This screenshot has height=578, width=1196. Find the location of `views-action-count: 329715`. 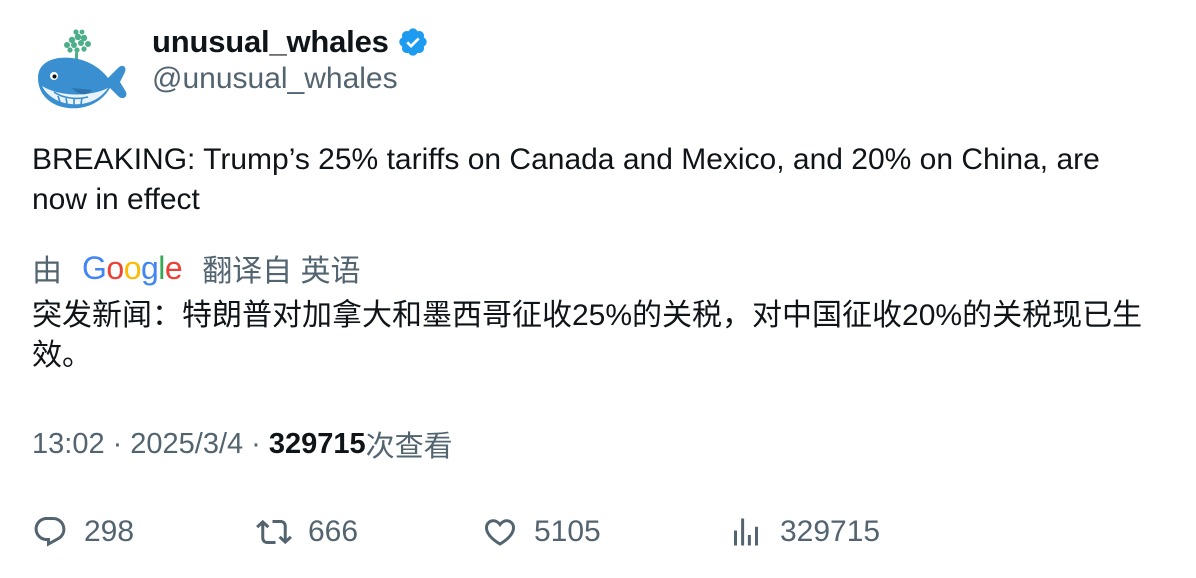

views-action-count: 329715 is located at coordinates (830, 531).